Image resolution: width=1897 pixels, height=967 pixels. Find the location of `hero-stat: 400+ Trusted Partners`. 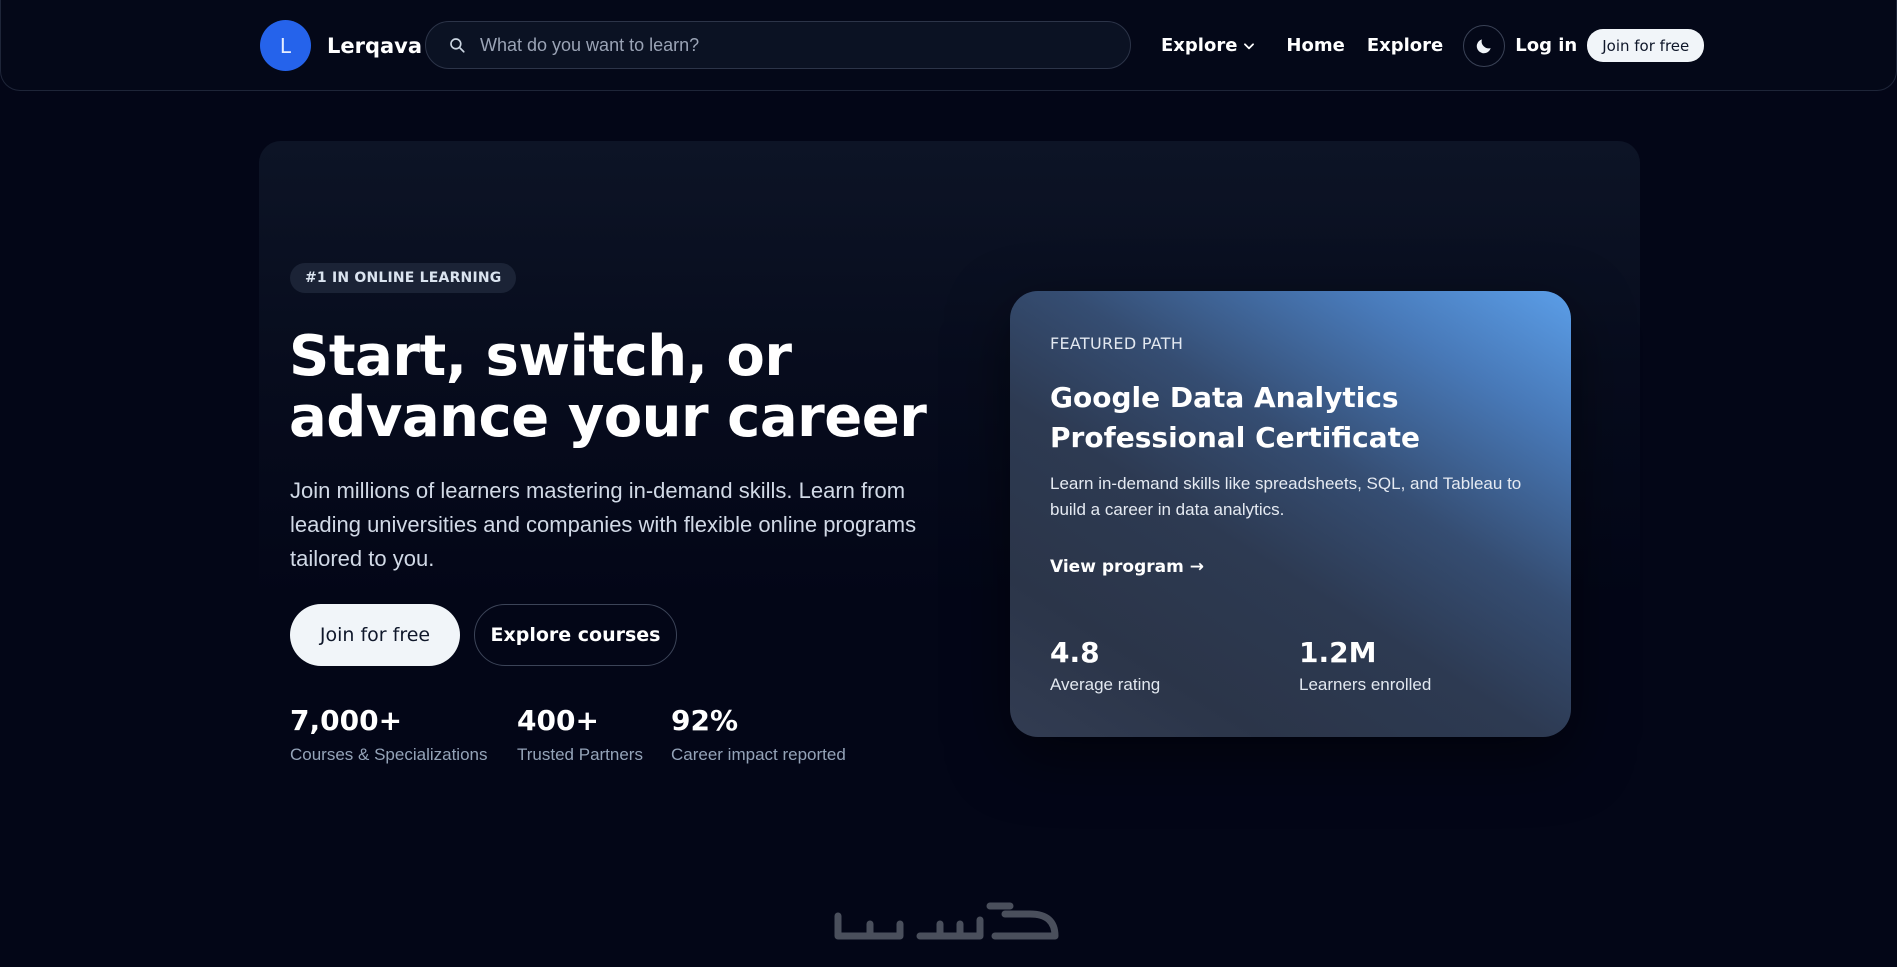

hero-stat: 400+ Trusted Partners is located at coordinates (580, 734).